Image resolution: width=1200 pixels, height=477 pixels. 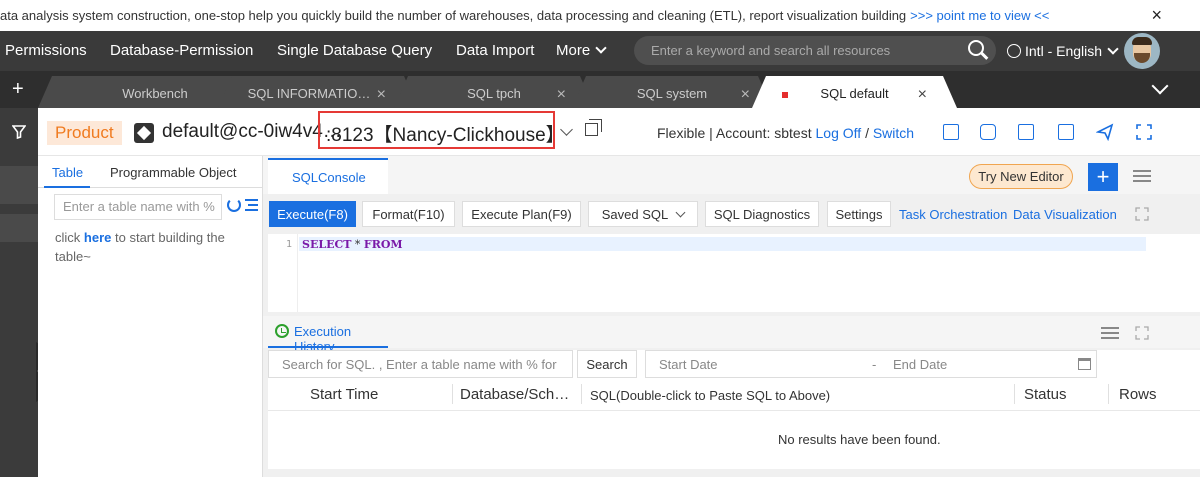 What do you see at coordinates (953, 214) in the screenshot?
I see `task-orchestration-link: Task Orchestration` at bounding box center [953, 214].